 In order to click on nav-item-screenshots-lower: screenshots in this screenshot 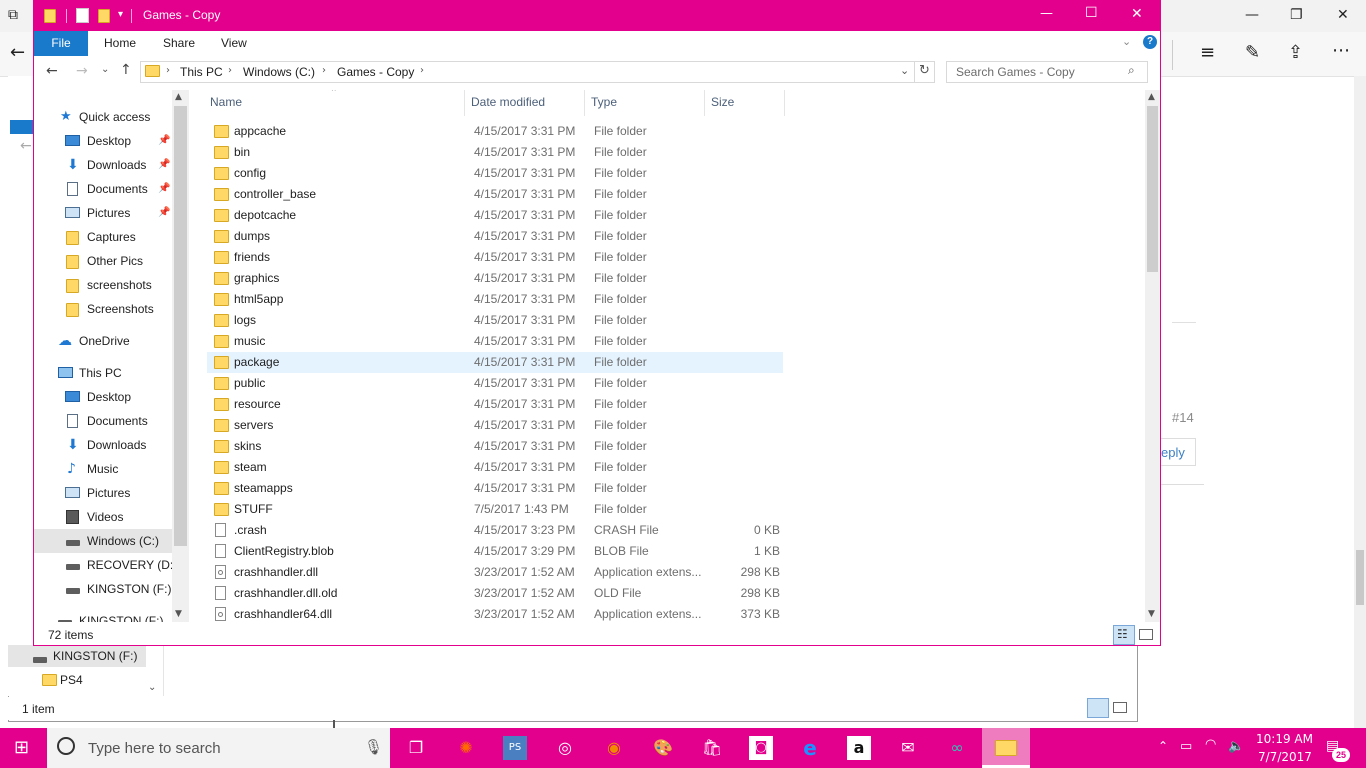, I will do `click(103, 285)`.